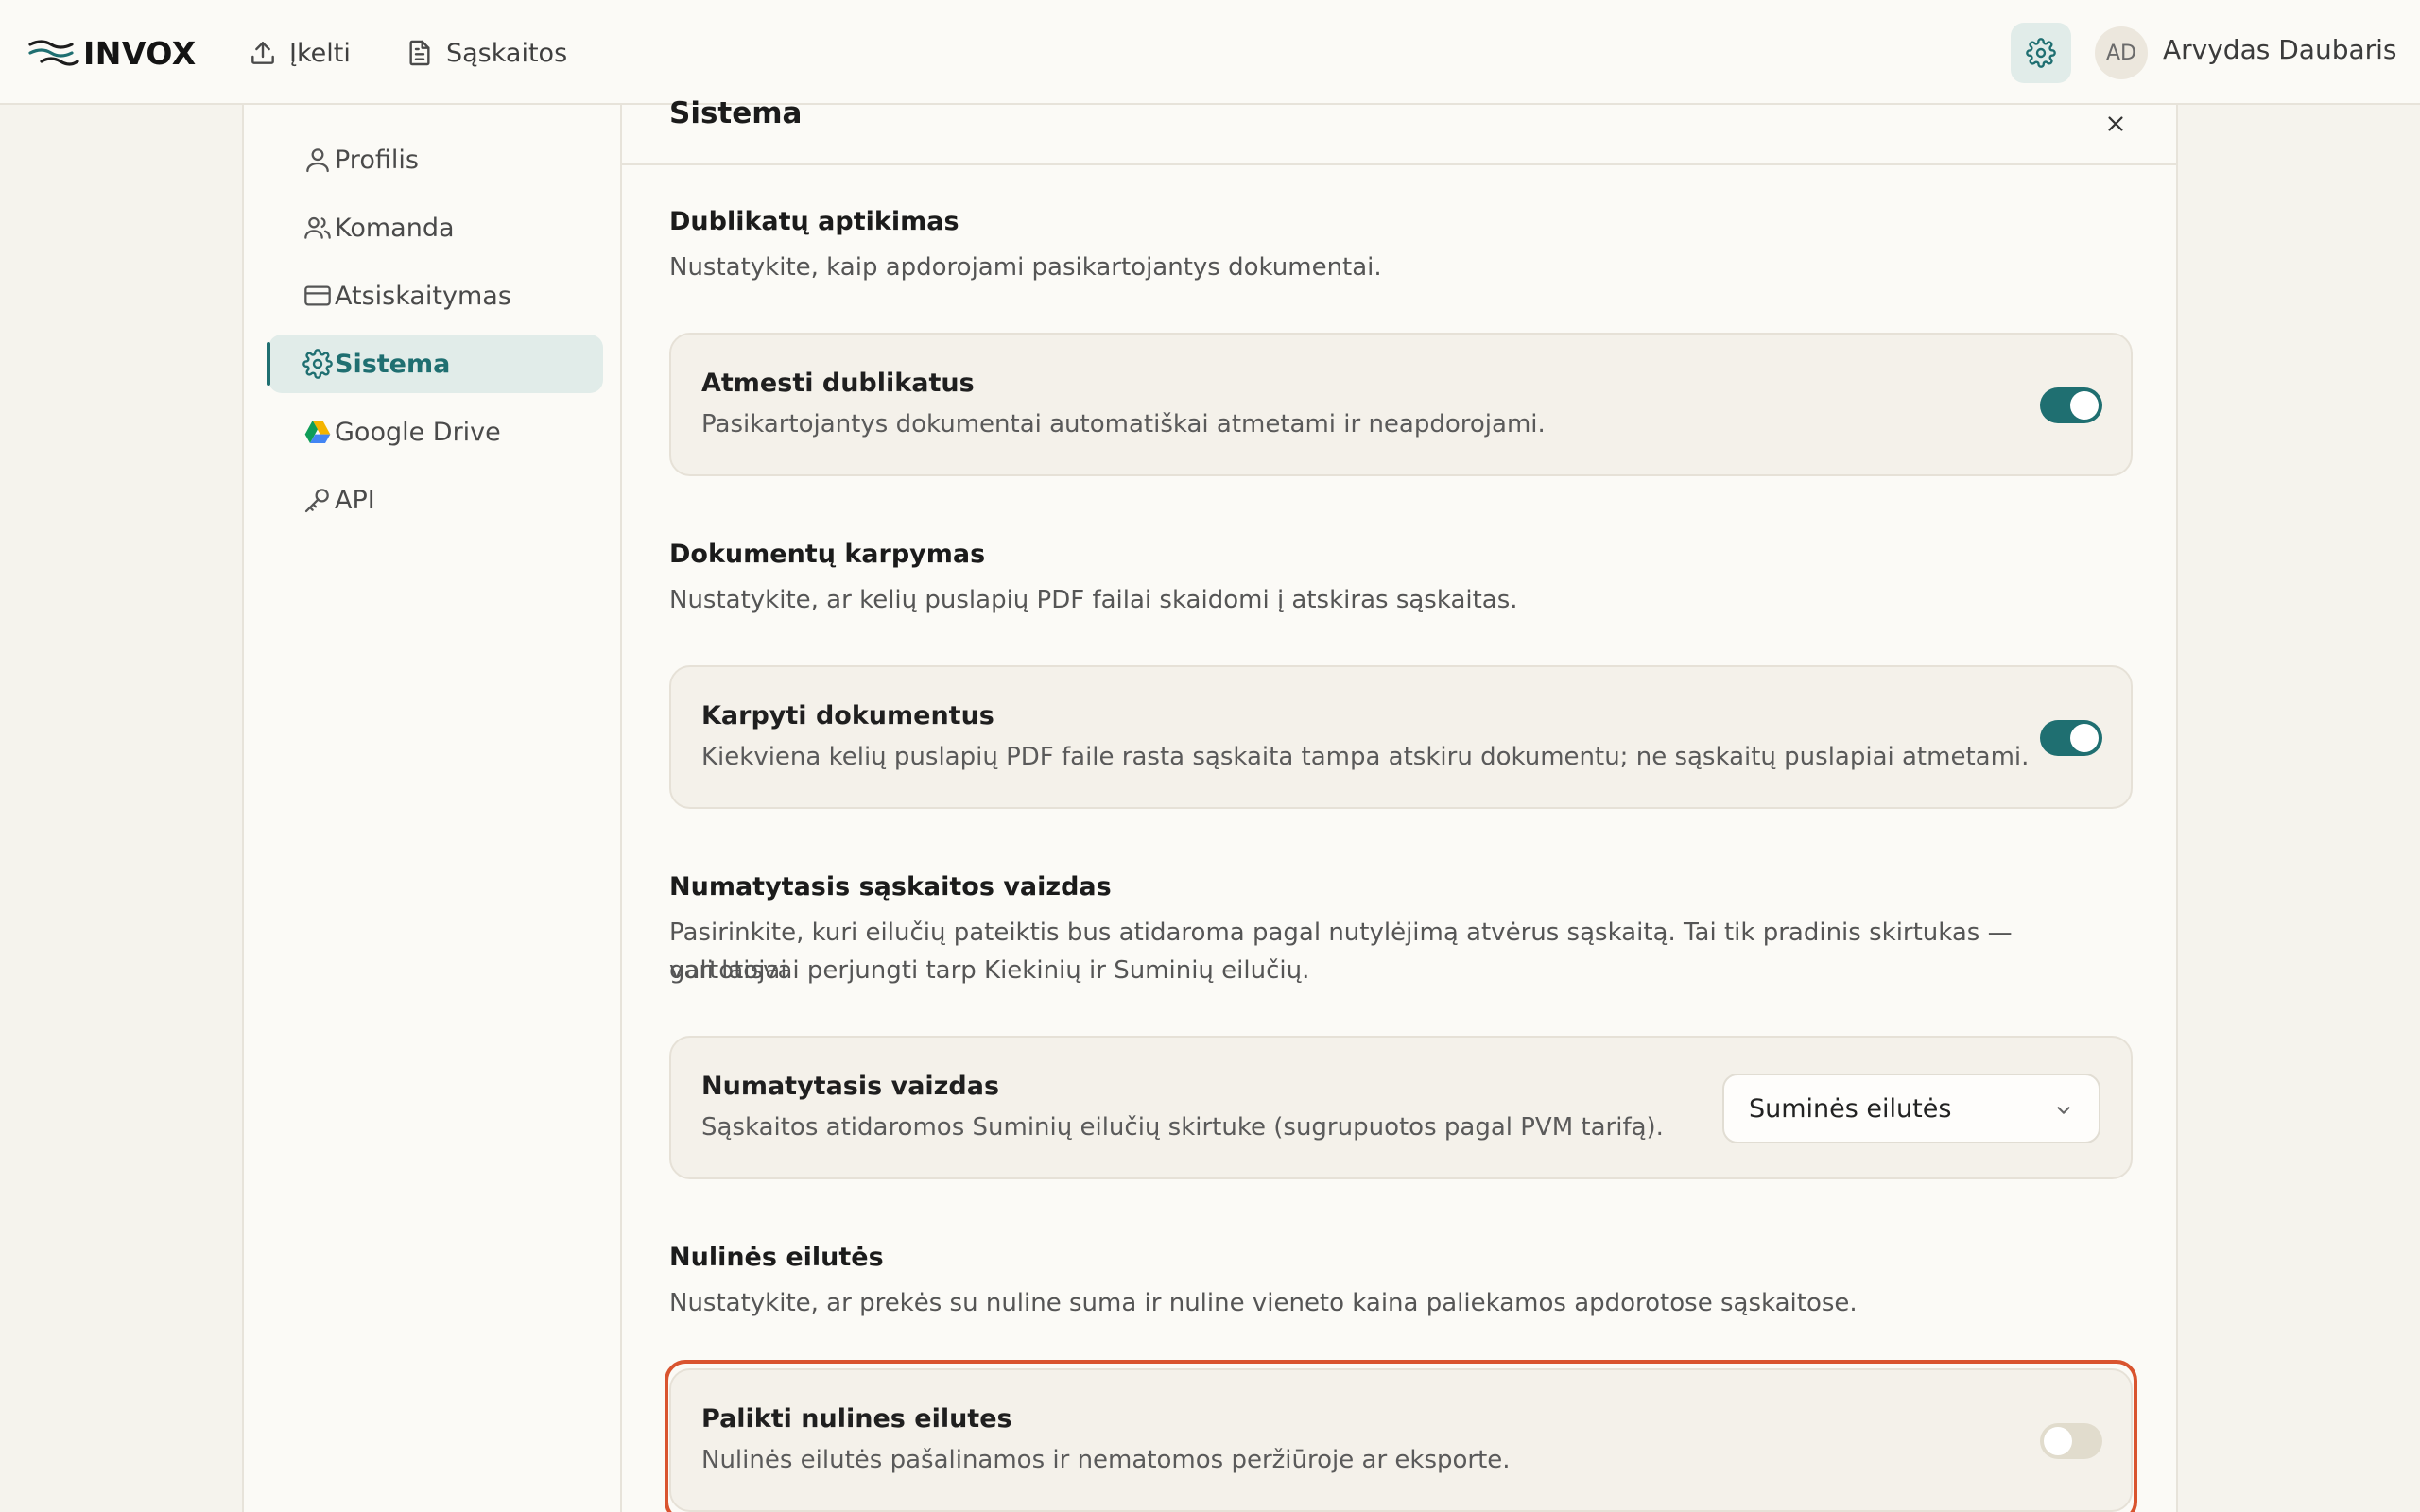 This screenshot has width=2420, height=1512. I want to click on credit-card-icon, so click(318, 295).